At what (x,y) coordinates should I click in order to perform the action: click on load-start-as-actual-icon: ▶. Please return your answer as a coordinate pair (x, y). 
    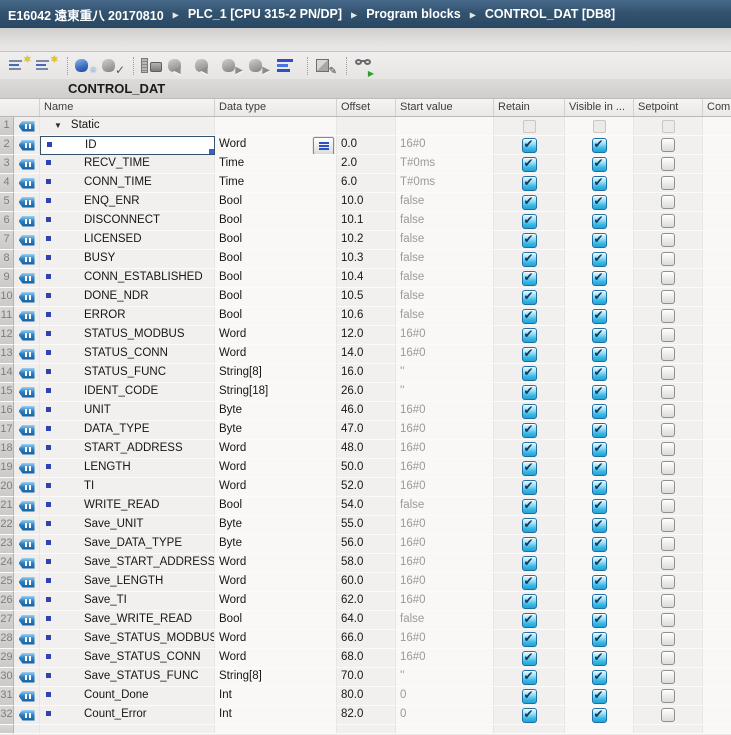
    Looking at the image, I should click on (233, 66).